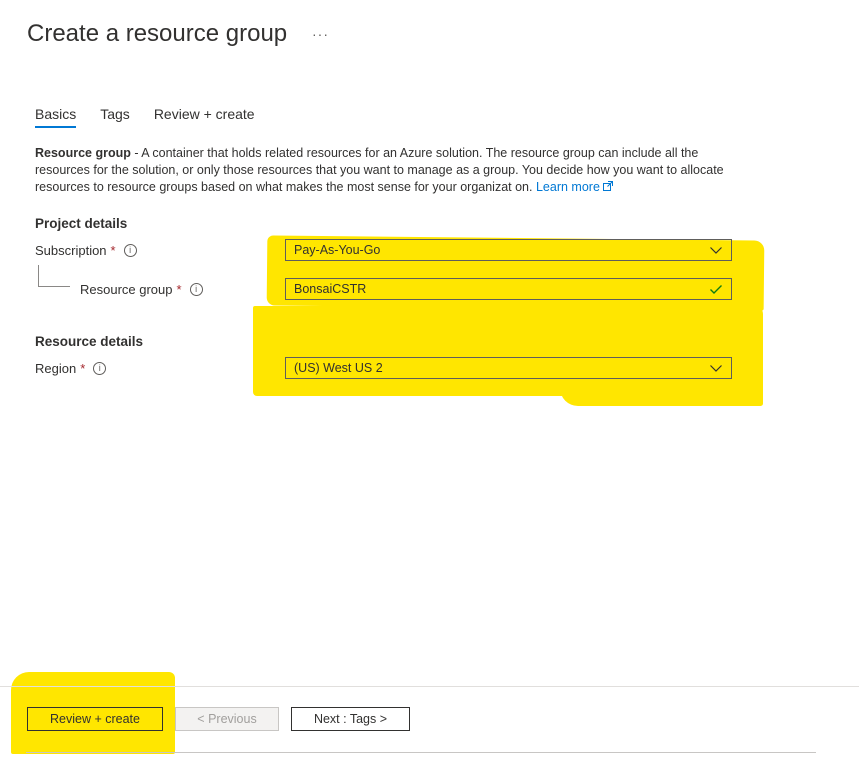  What do you see at coordinates (337, 250) in the screenshot?
I see `subscription-value: Pay-As-You-Go` at bounding box center [337, 250].